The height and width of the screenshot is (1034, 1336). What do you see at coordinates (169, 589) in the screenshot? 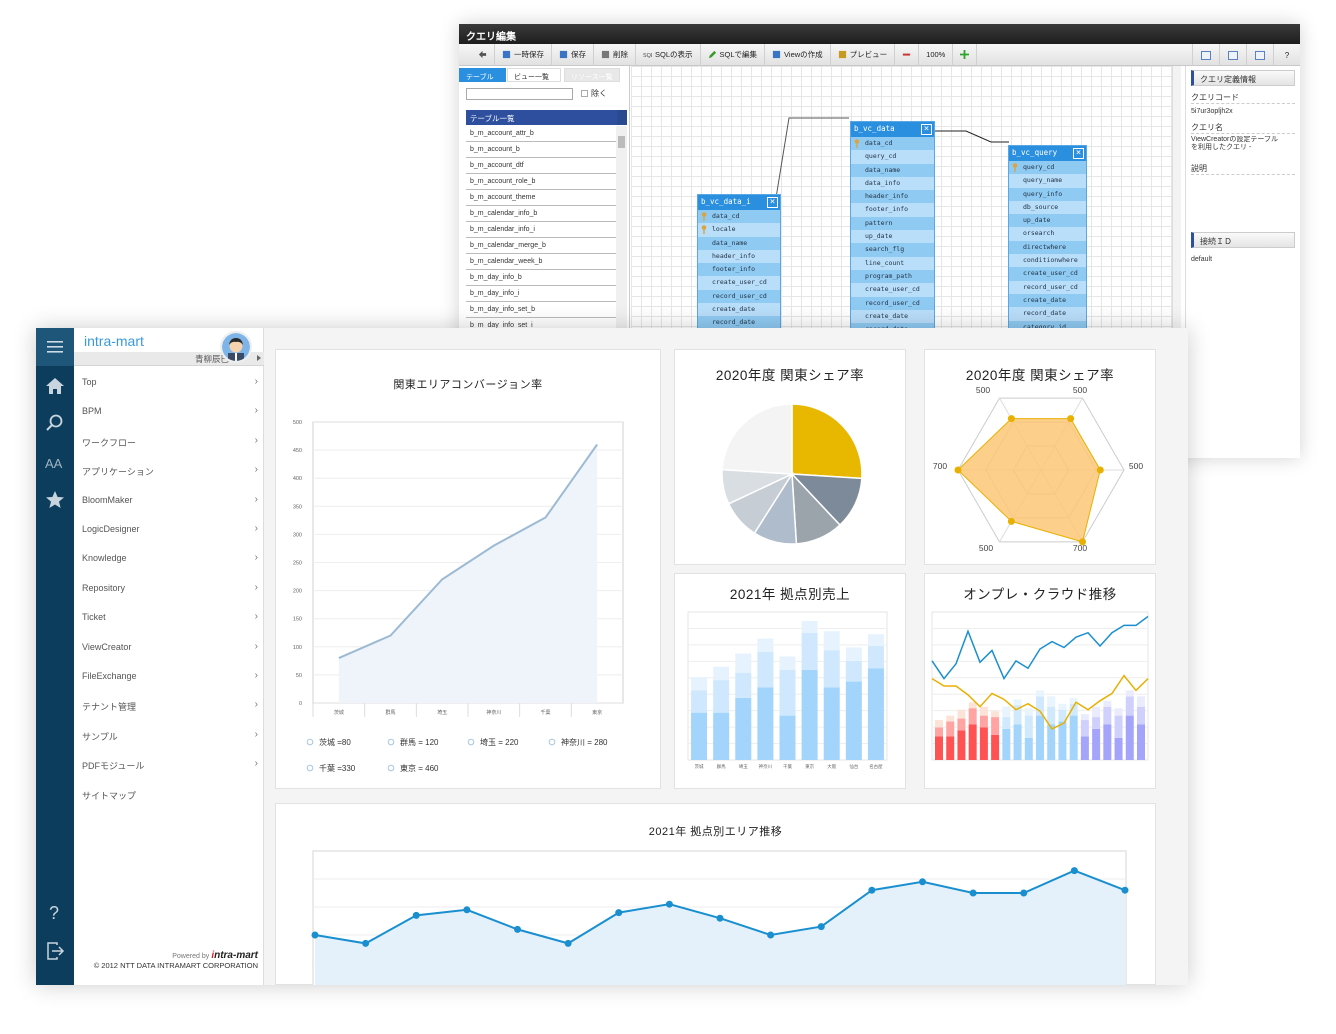
I see `menu-item-repository: Repository ›` at bounding box center [169, 589].